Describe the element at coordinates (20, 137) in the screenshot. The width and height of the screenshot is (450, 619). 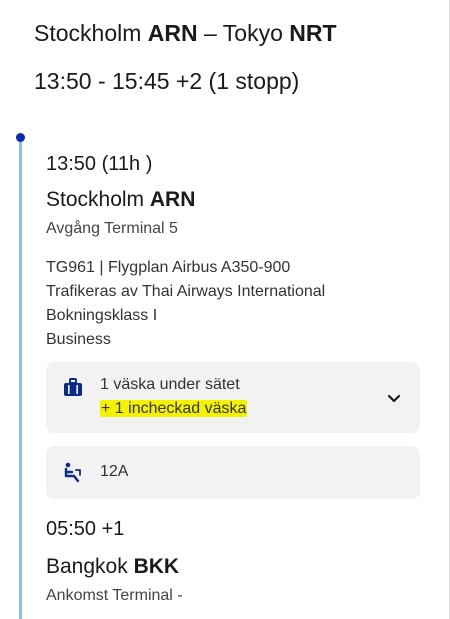
I see `timeline-dot` at that location.